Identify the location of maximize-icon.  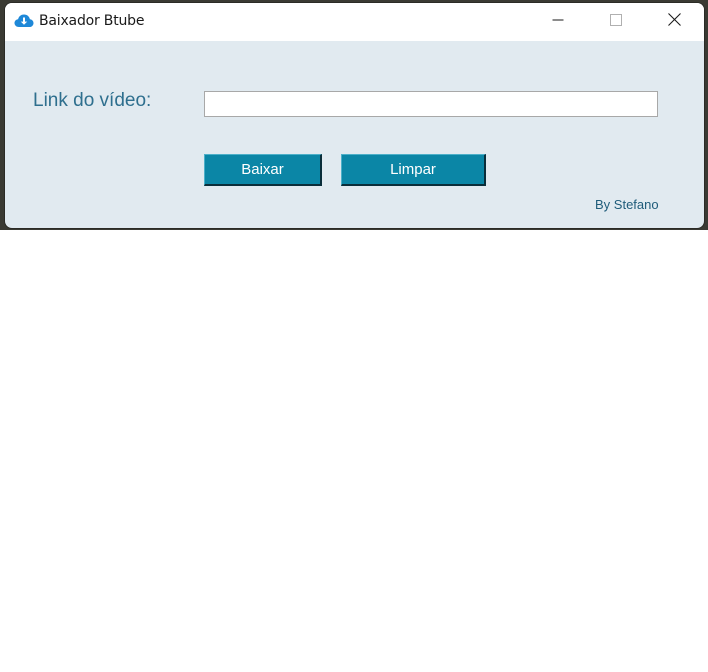
(616, 22).